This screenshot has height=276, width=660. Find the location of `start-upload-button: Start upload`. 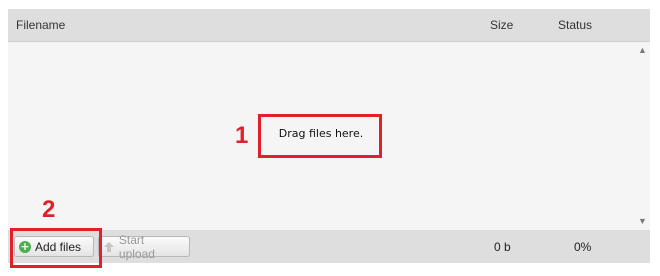

start-upload-button: Start upload is located at coordinates (144, 247).